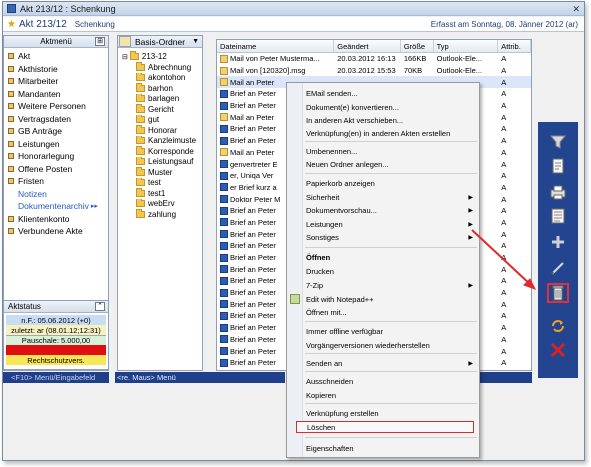 The width and height of the screenshot is (591, 467). Describe the element at coordinates (558, 242) in the screenshot. I see `plus-icon` at that location.